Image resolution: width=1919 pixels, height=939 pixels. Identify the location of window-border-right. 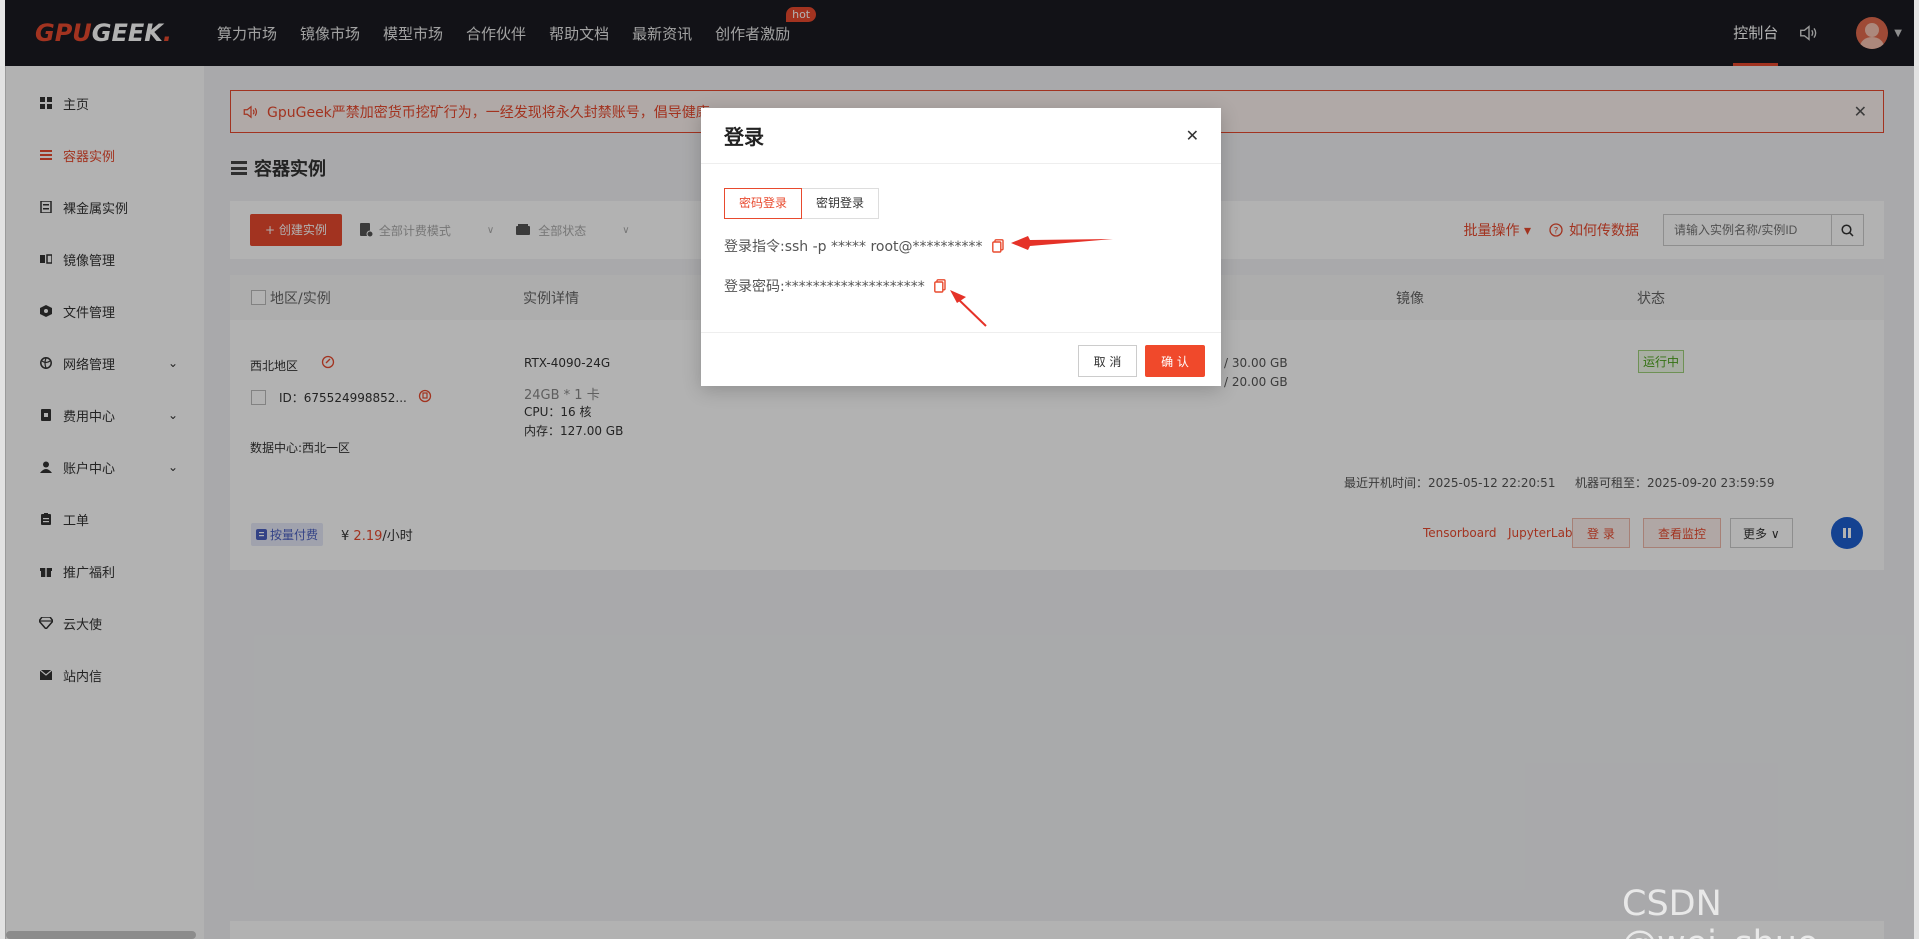
(1916, 469).